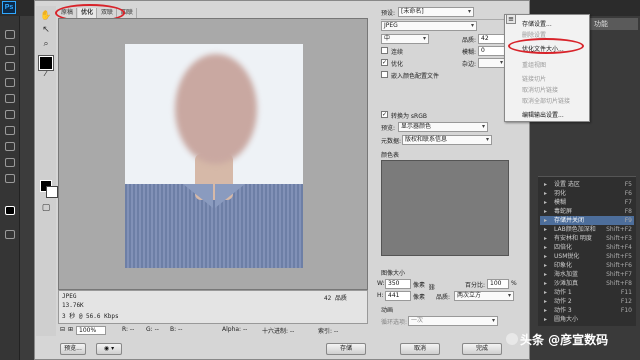 The width and height of the screenshot is (640, 360). I want to click on menu-item-repopulate-views: 重组视图, so click(534, 64).